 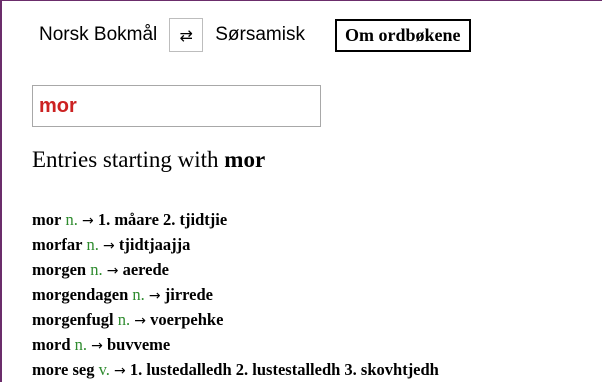 I want to click on results-heading-term: mor, so click(x=245, y=159).